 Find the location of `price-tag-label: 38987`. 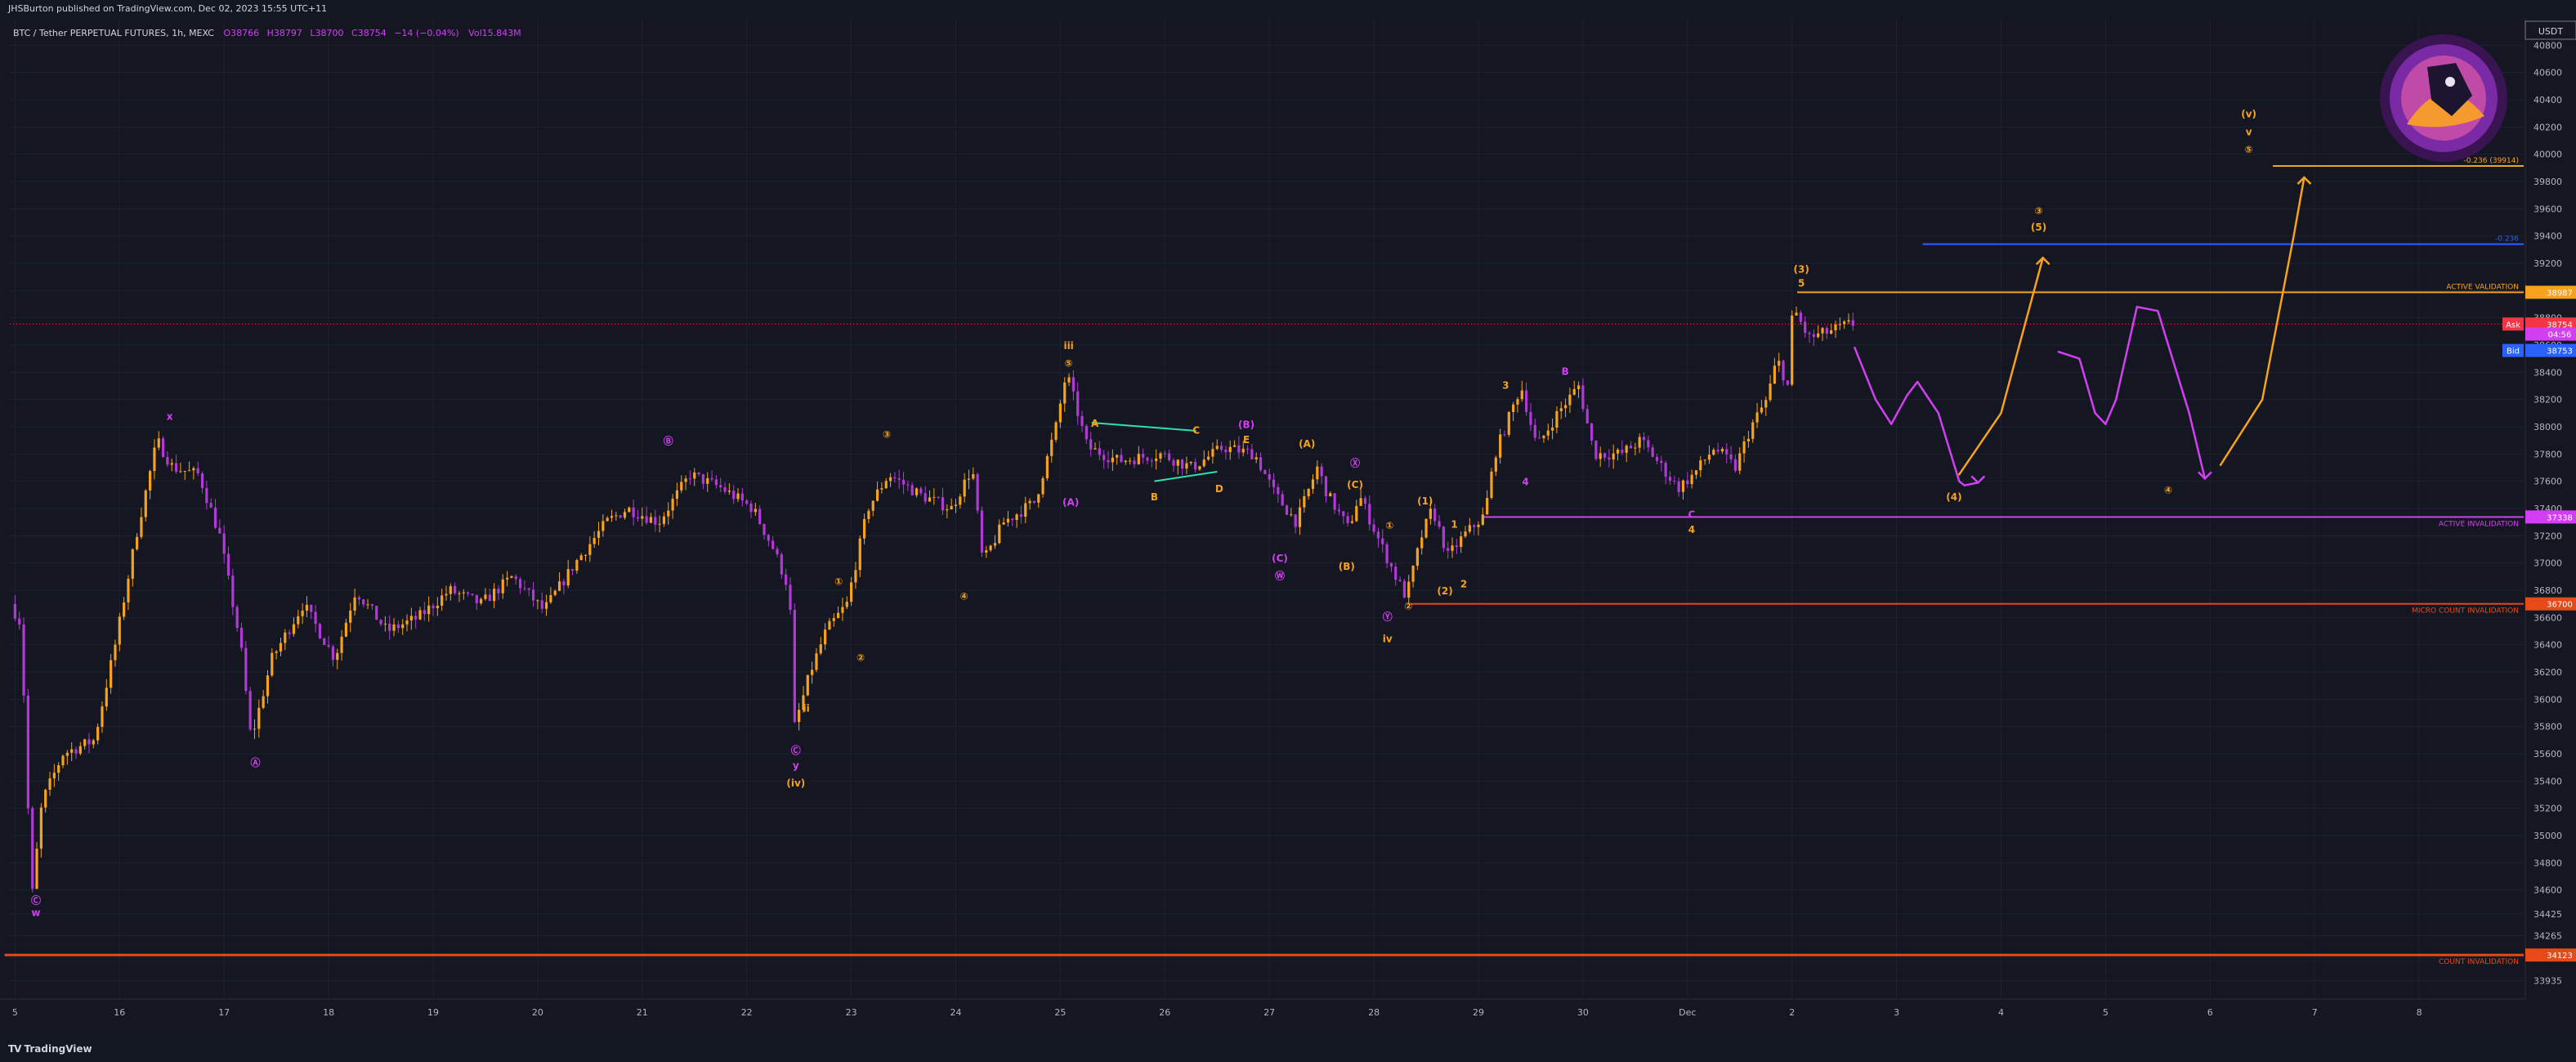

price-tag-label: 38987 is located at coordinates (2560, 293).